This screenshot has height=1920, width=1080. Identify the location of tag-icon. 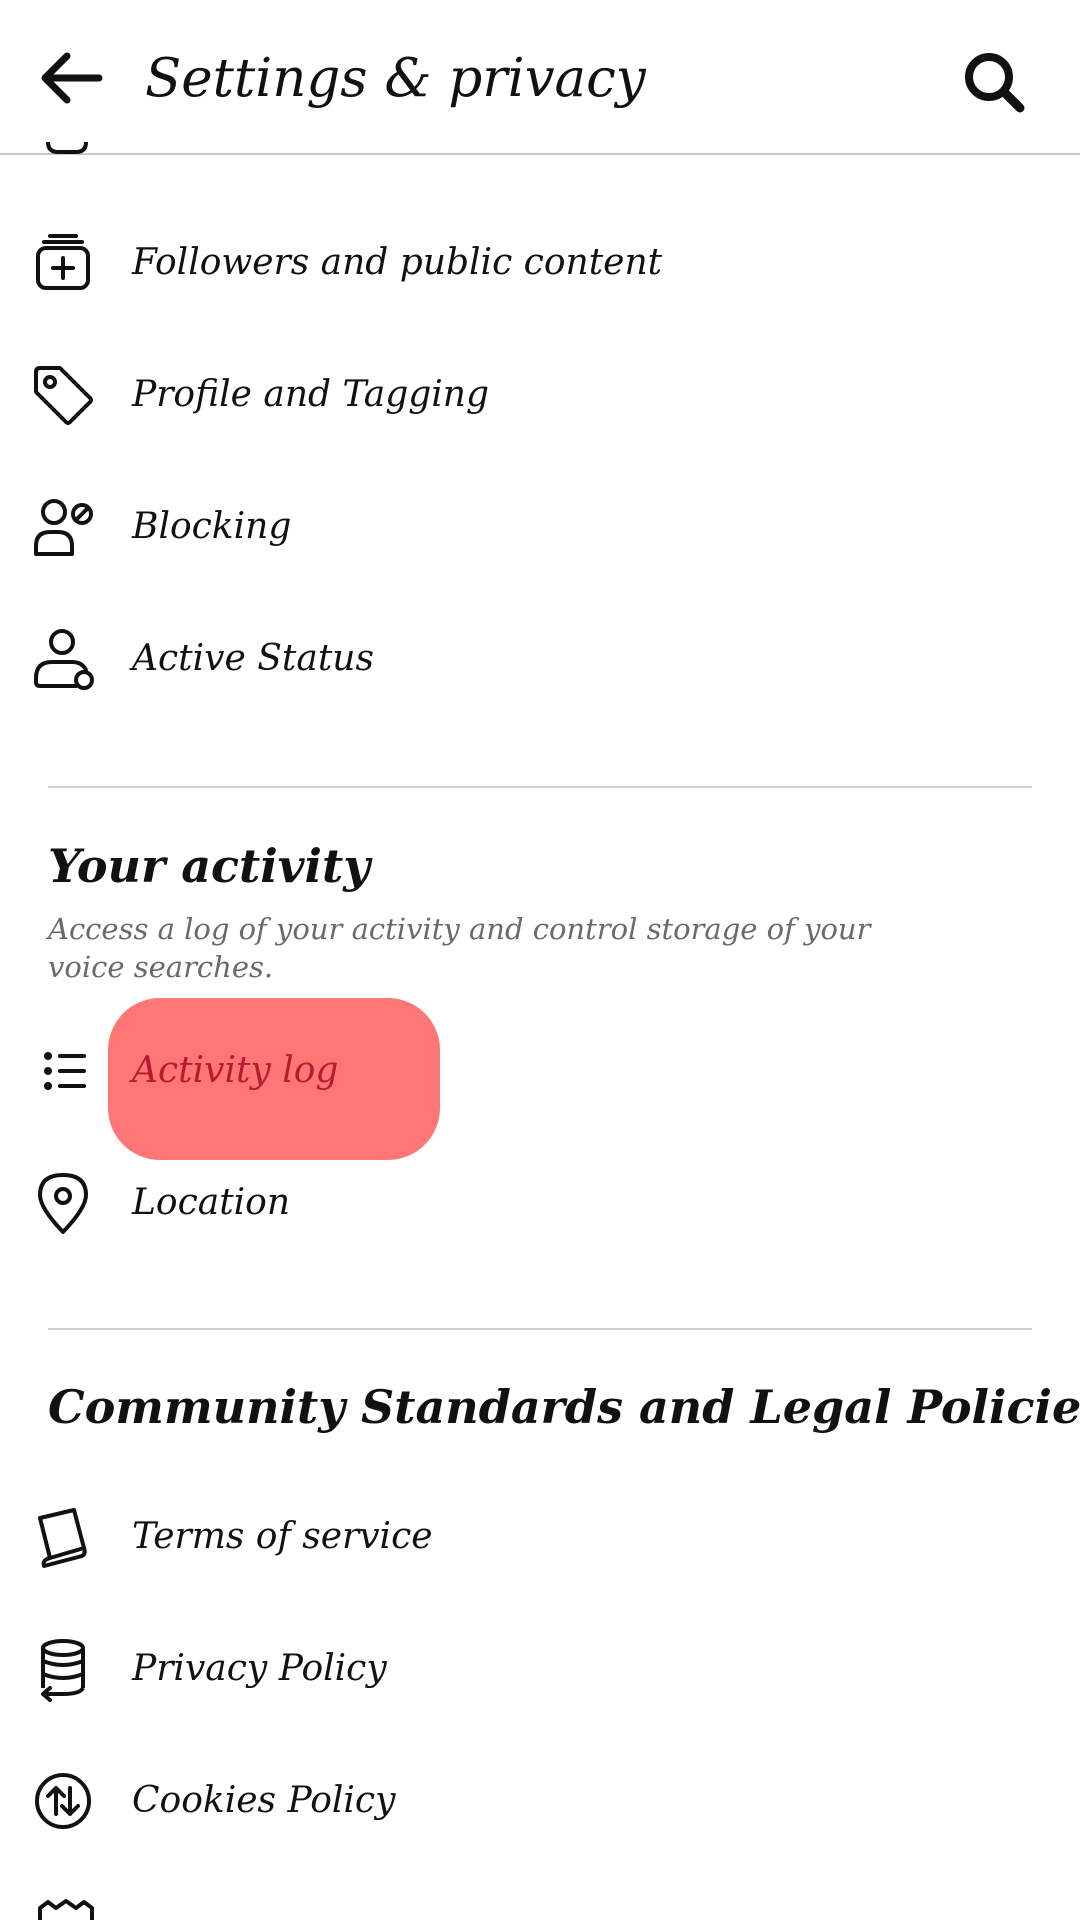
(63, 395).